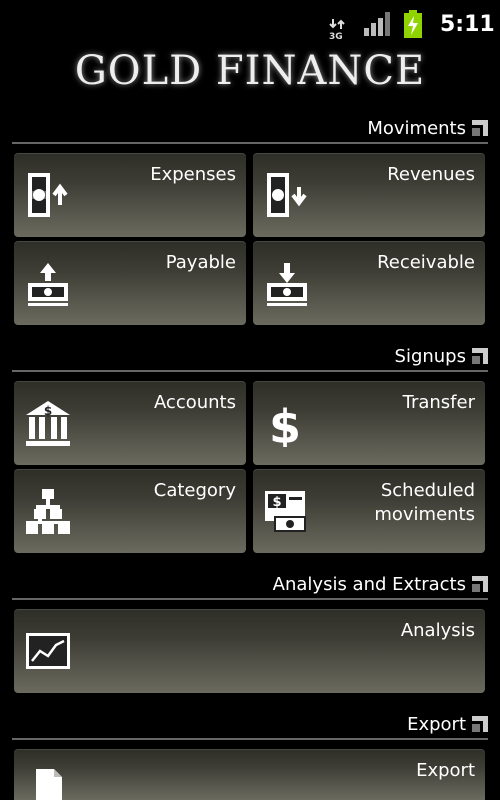 The height and width of the screenshot is (800, 500). What do you see at coordinates (200, 262) in the screenshot?
I see `payable-label: Payable` at bounding box center [200, 262].